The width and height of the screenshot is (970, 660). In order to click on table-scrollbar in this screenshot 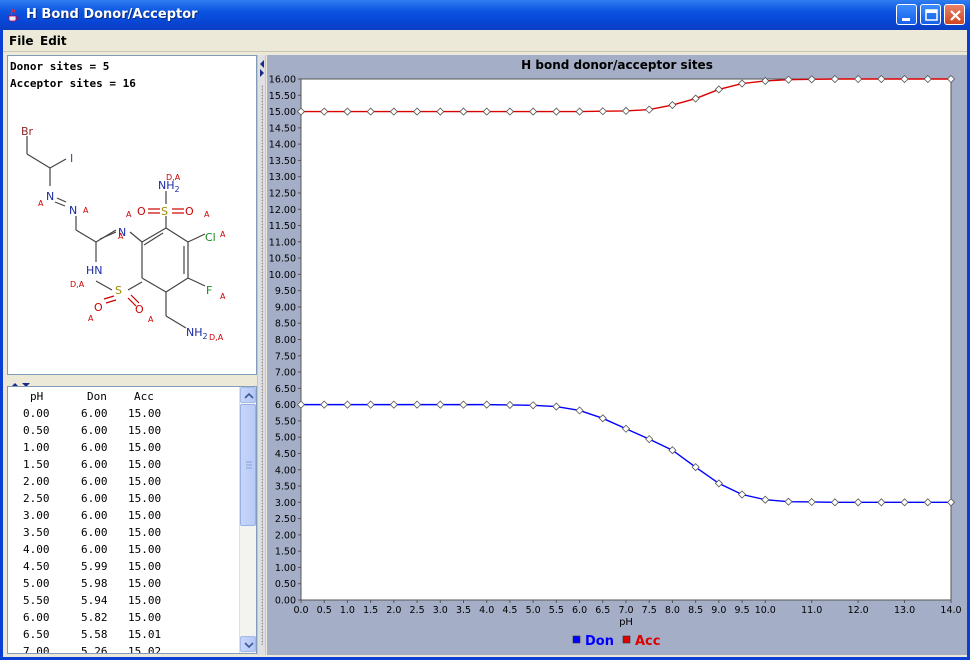, I will do `click(247, 520)`.